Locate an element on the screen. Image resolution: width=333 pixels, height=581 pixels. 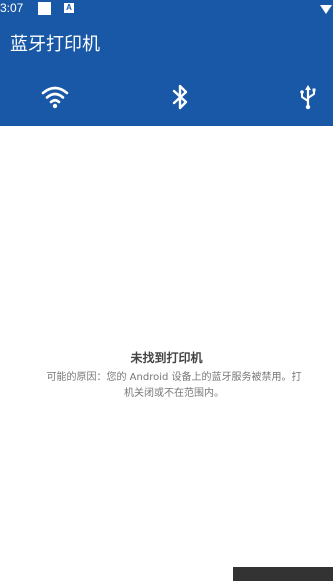
navigation-bar-fragment is located at coordinates (283, 574).